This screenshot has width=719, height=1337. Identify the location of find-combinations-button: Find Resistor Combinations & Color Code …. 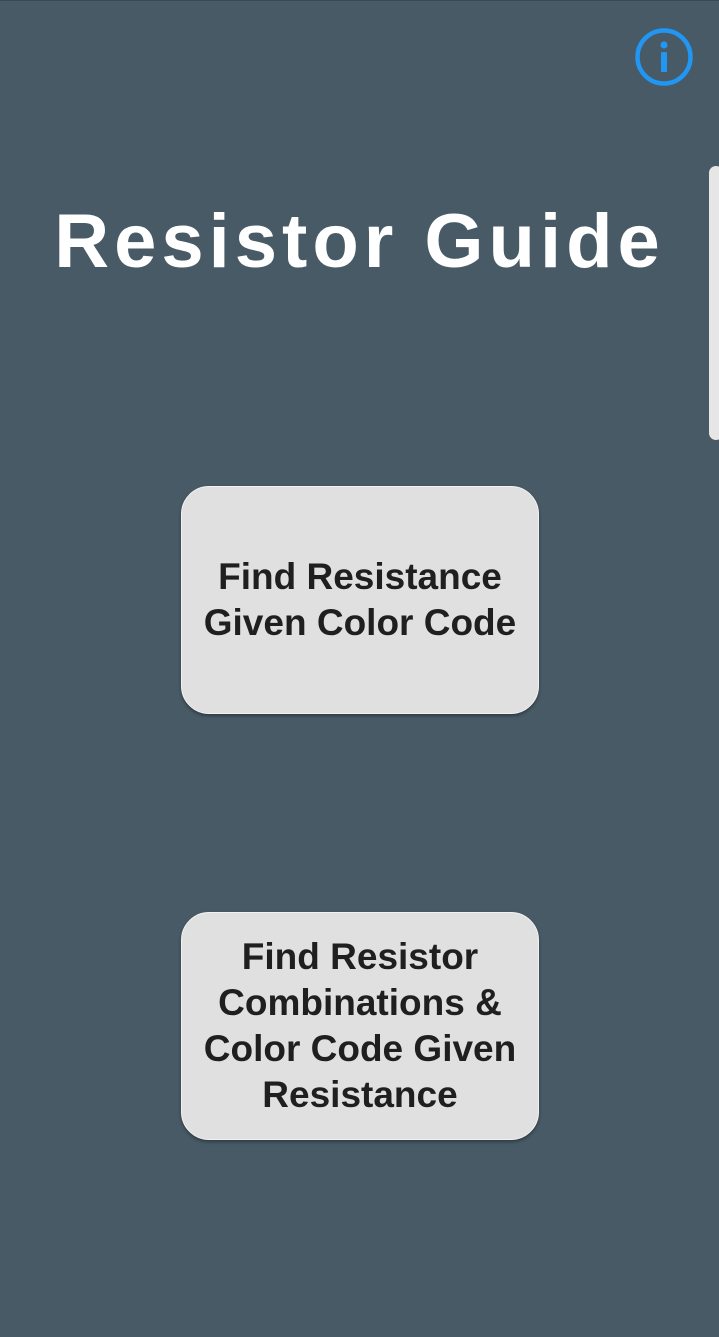
(360, 1026).